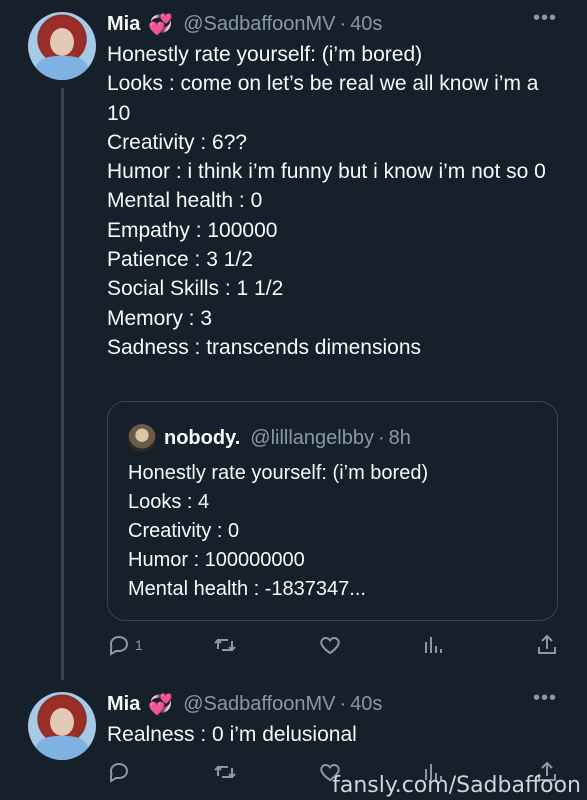 This screenshot has width=587, height=800. I want to click on views-button, so click(433, 645).